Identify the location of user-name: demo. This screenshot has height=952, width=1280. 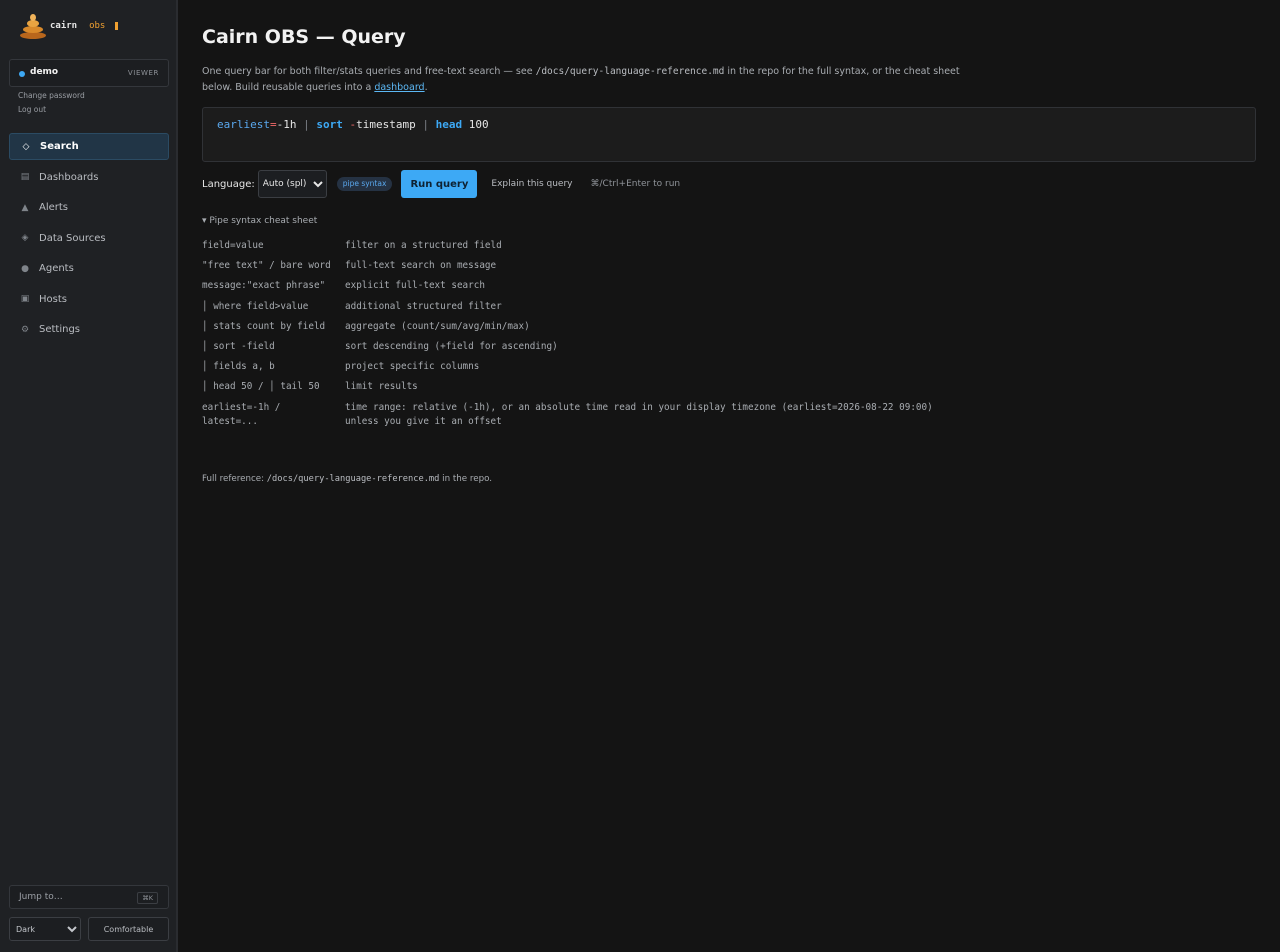
(44, 72).